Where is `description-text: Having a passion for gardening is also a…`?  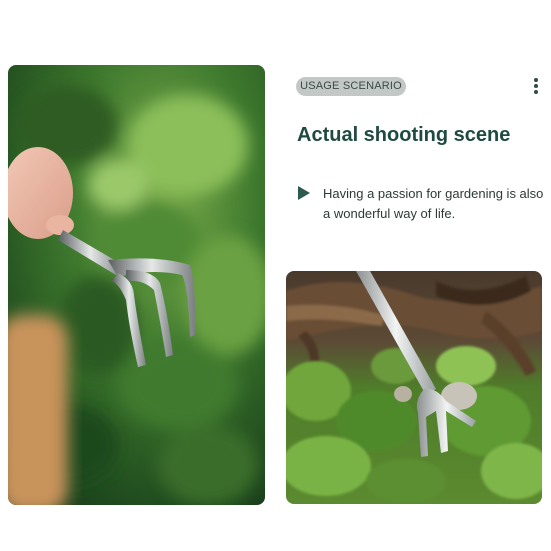
description-text: Having a passion for gardening is also a… is located at coordinates (433, 203).